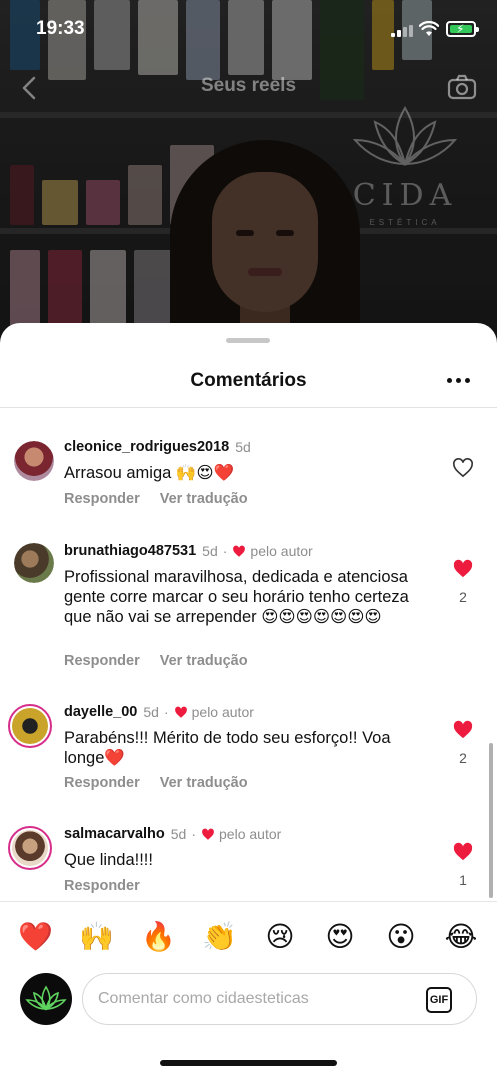 This screenshot has height=1076, width=497. I want to click on comment-username: cleonice_rodrigues2018, so click(146, 447).